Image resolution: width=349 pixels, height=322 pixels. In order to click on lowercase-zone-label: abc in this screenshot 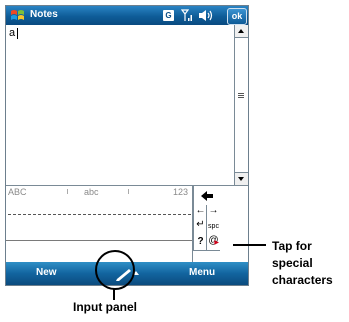, I will do `click(91, 192)`.